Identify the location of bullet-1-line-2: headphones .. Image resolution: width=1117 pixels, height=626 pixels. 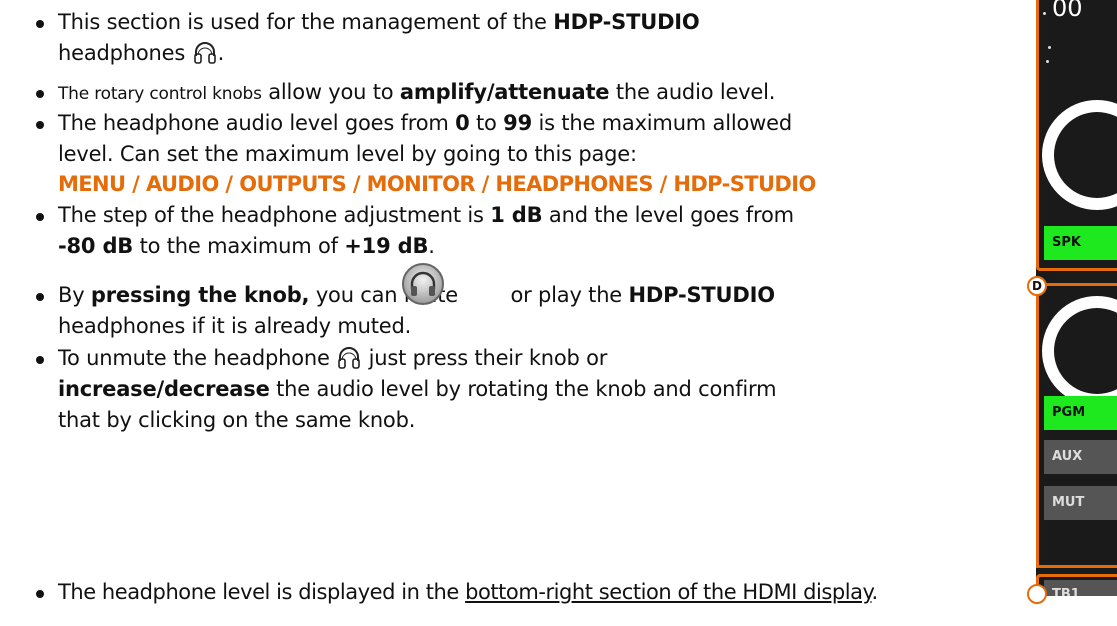
(141, 55).